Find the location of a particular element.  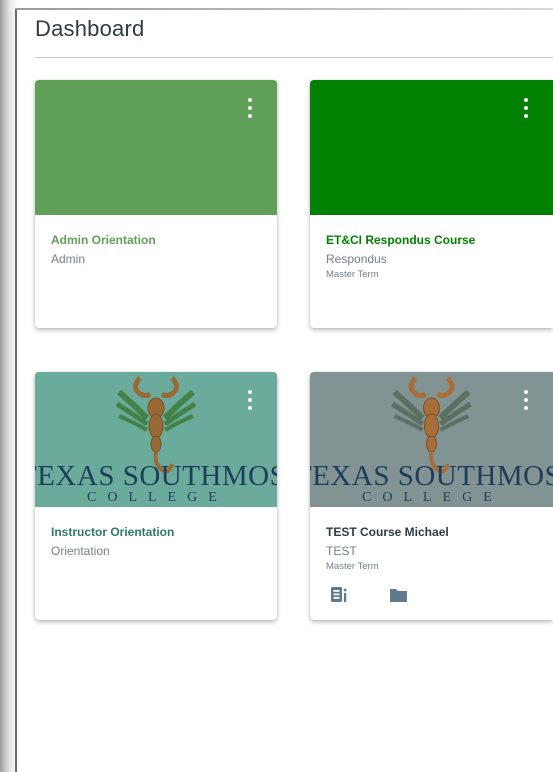

course-card-title: ET&CI Respondus Course is located at coordinates (400, 240).